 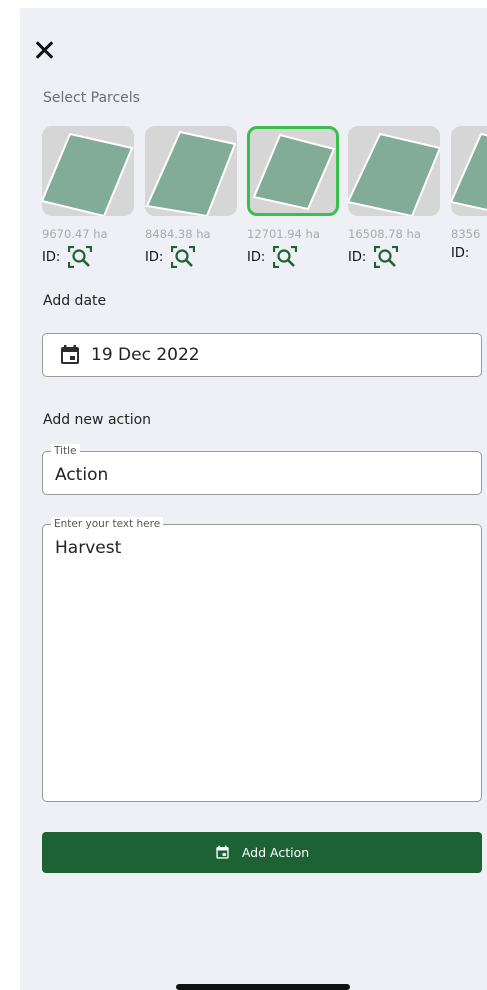 I want to click on text-field-legend: Enter your text here, so click(x=107, y=524).